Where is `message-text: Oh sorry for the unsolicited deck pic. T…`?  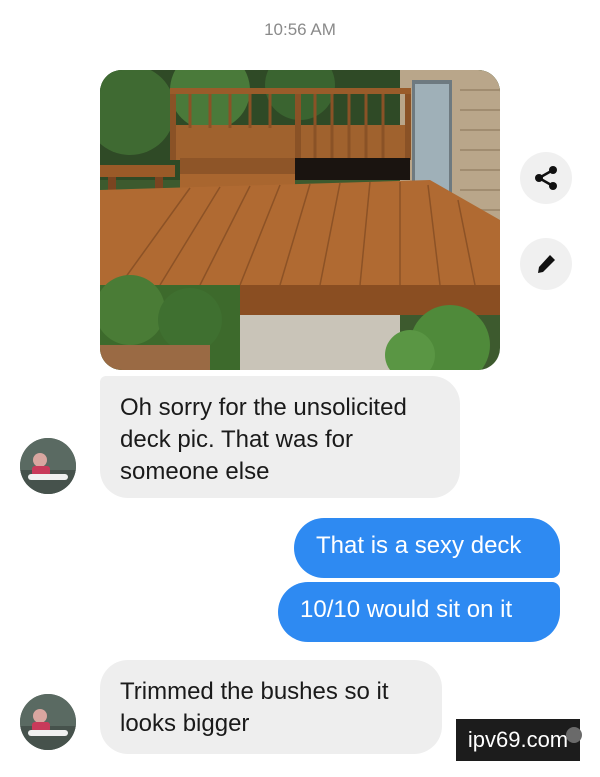 message-text: Oh sorry for the unsolicited deck pic. T… is located at coordinates (263, 439).